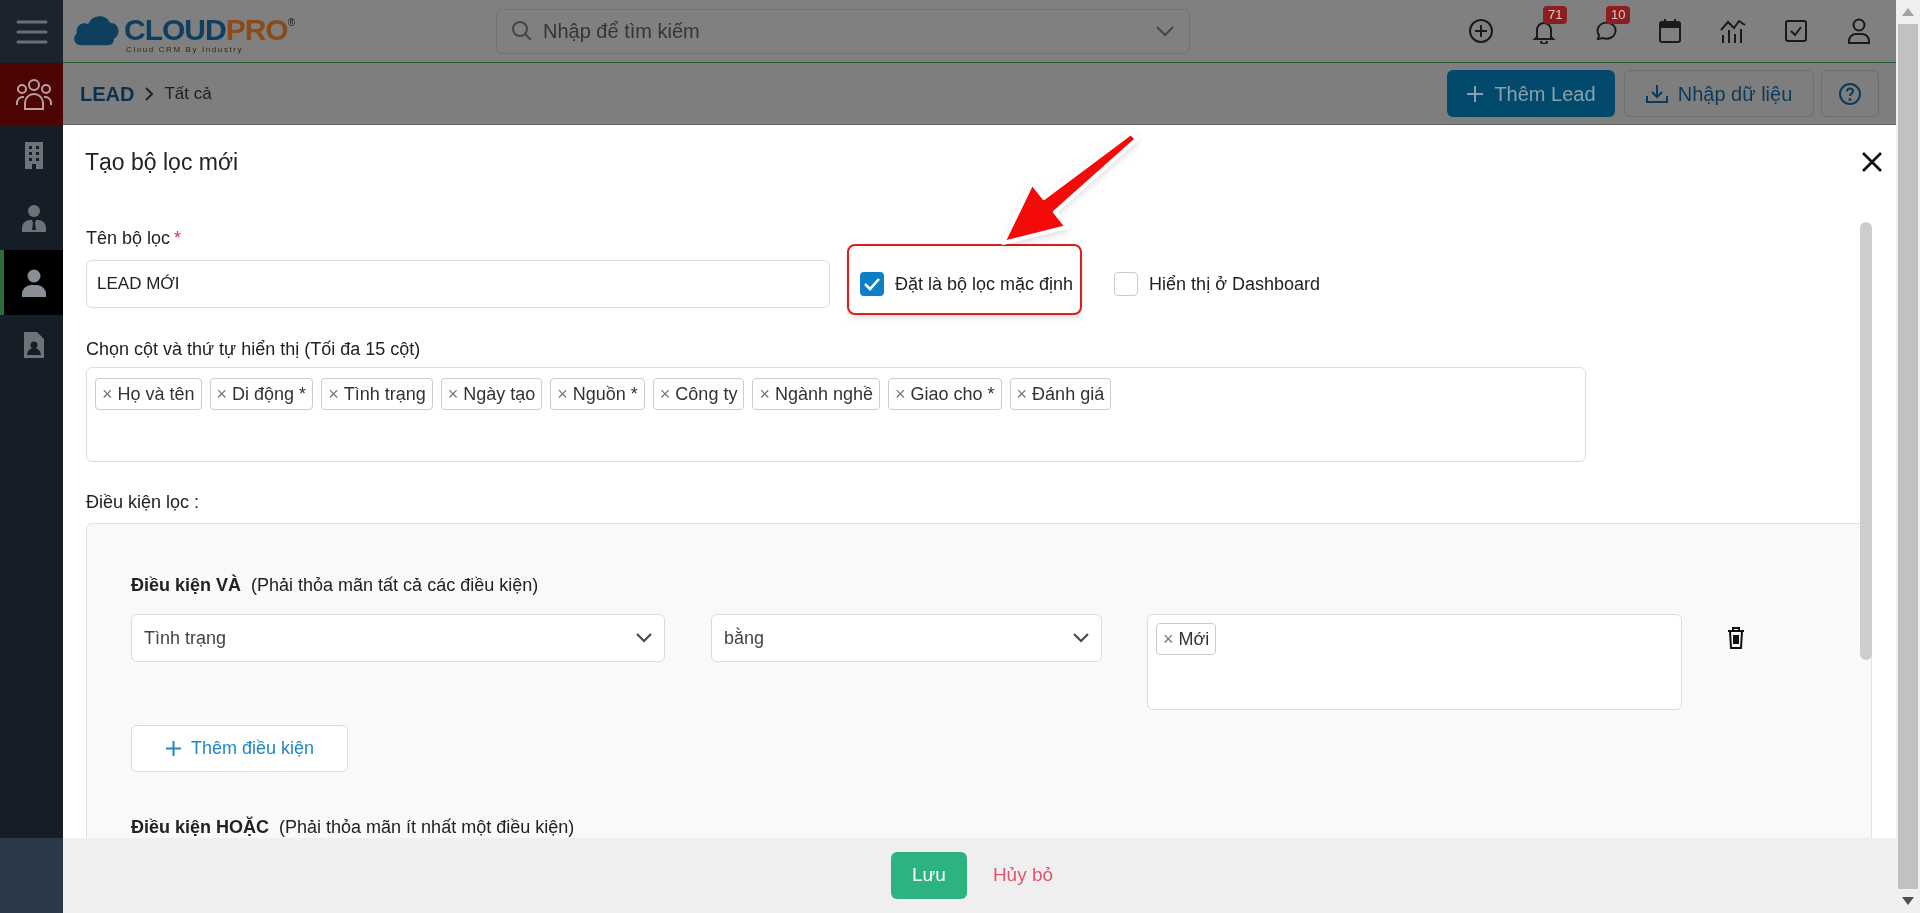 The height and width of the screenshot is (913, 1920). I want to click on page-scrollbar-thumb, so click(1908, 456).